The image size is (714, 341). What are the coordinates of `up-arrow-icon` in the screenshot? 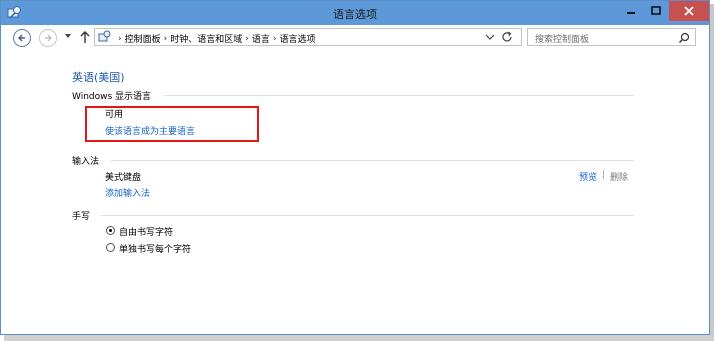 It's located at (85, 37).